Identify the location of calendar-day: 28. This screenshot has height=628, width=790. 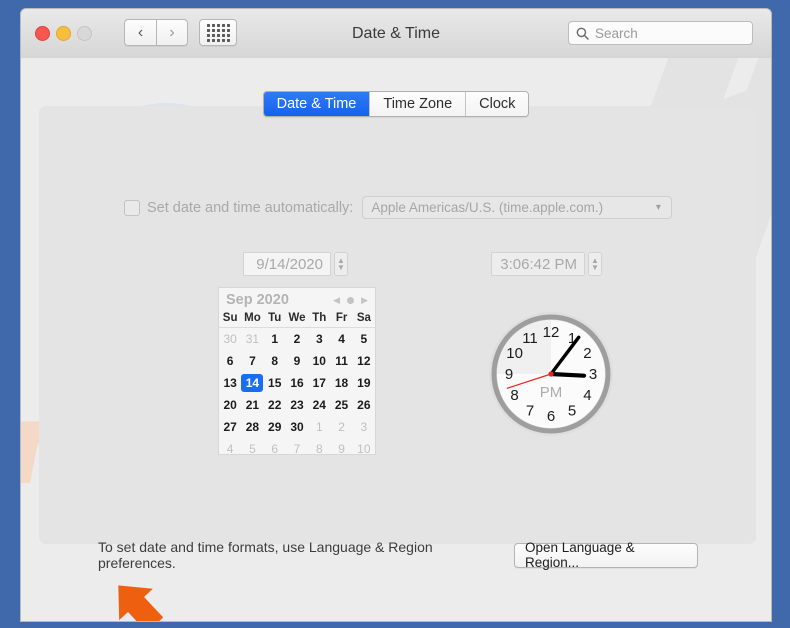
(252, 427).